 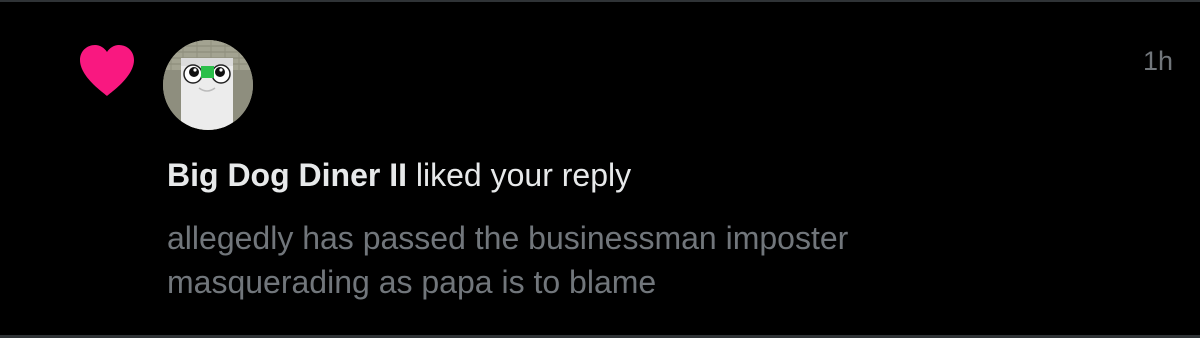 I want to click on notification-headline: Big Dog Diner II liked your reply, so click(x=399, y=175).